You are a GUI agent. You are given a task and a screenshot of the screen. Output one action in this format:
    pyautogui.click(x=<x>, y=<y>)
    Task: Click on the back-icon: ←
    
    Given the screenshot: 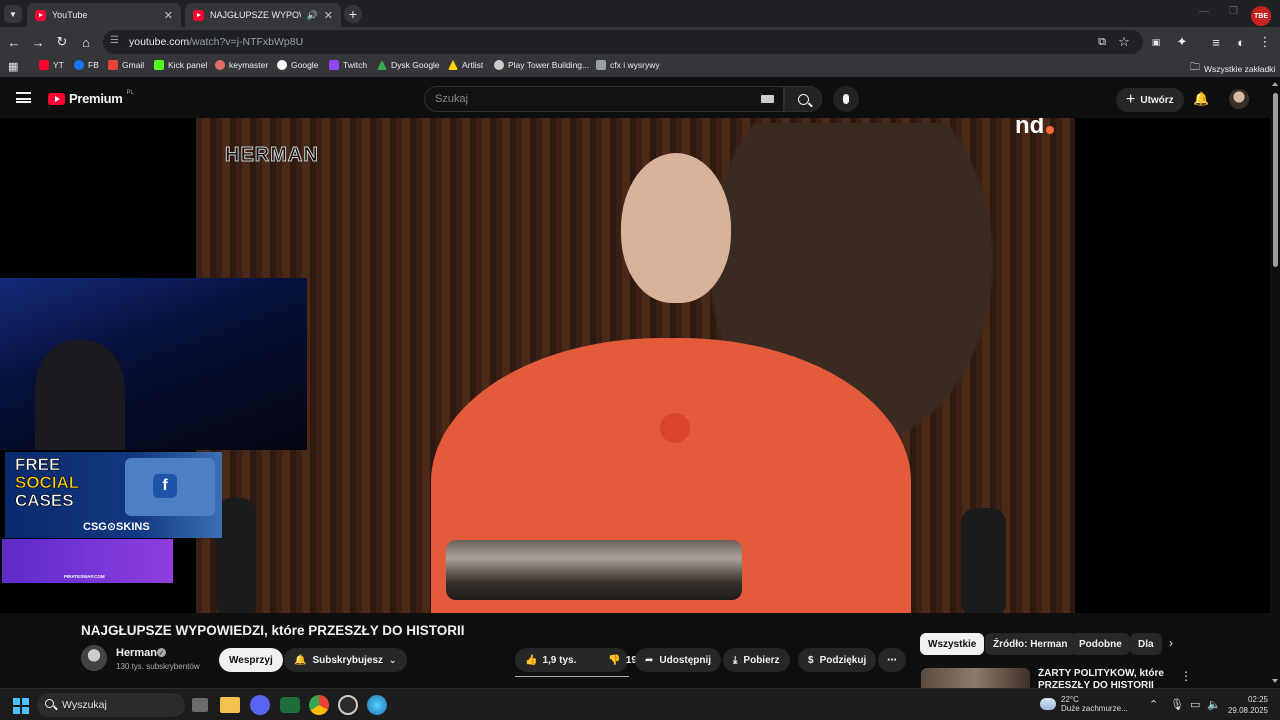 What is the action you would take?
    pyautogui.click(x=14, y=42)
    